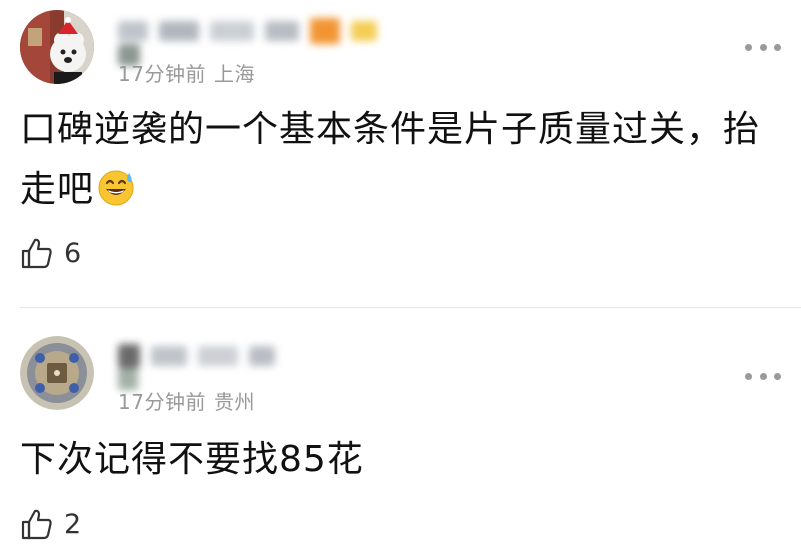 The width and height of the screenshot is (801, 550). I want to click on comment-location: 贵州, so click(234, 402).